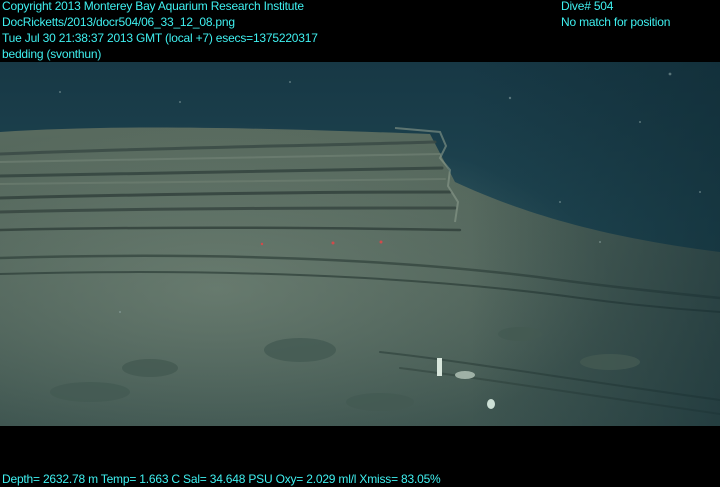 This screenshot has height=487, width=720. Describe the element at coordinates (118, 22) in the screenshot. I see `file-path-text: DocRicketts/2013/docr504/06_33_12_08.png` at that location.